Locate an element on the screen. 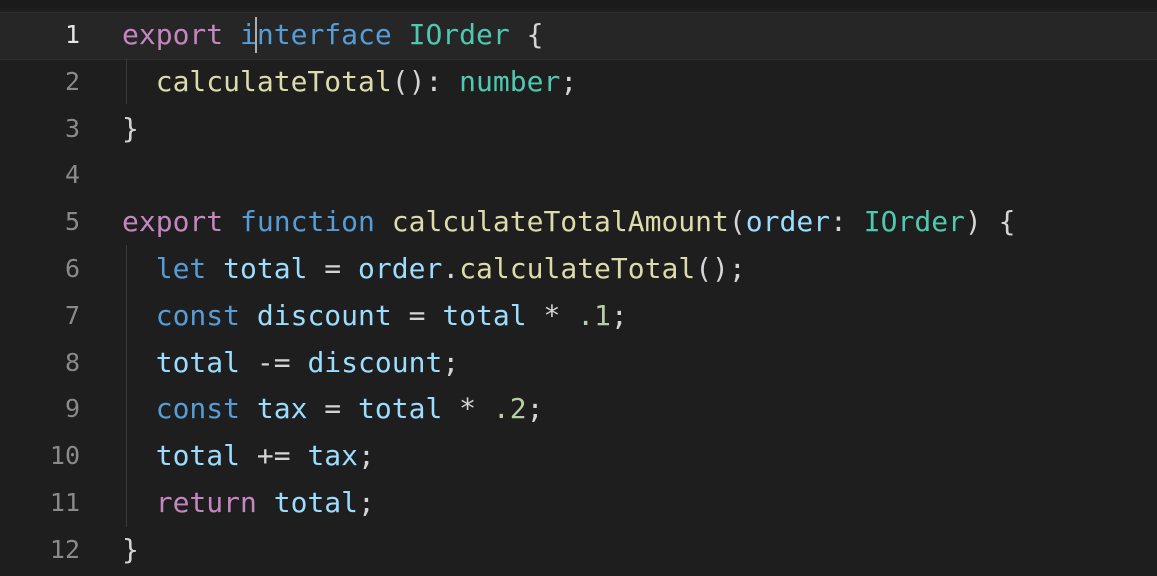 The image size is (1157, 576). code-token: ) { is located at coordinates (990, 222).